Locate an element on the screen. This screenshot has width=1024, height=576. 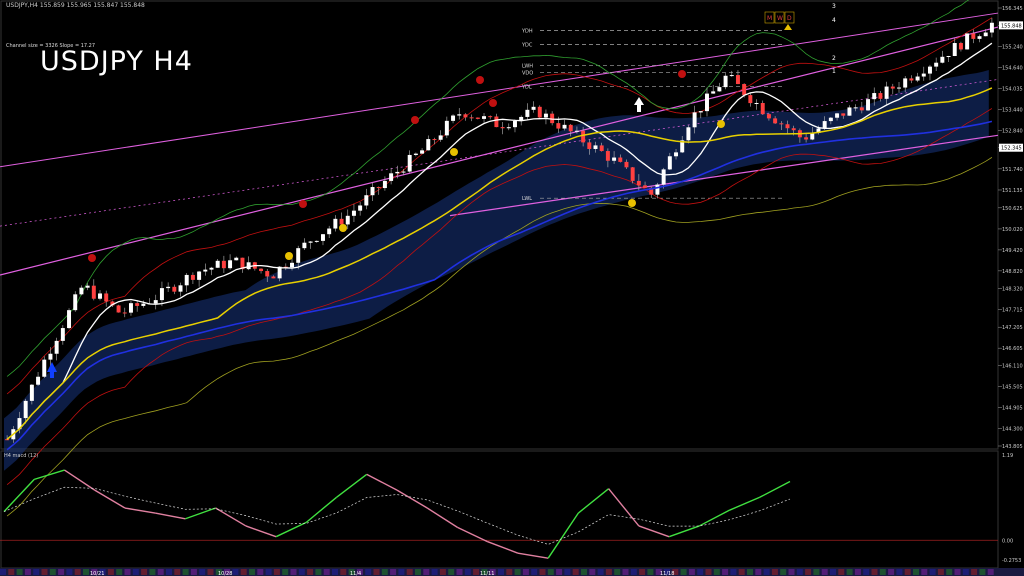
level-label: LWH is located at coordinates (527, 66).